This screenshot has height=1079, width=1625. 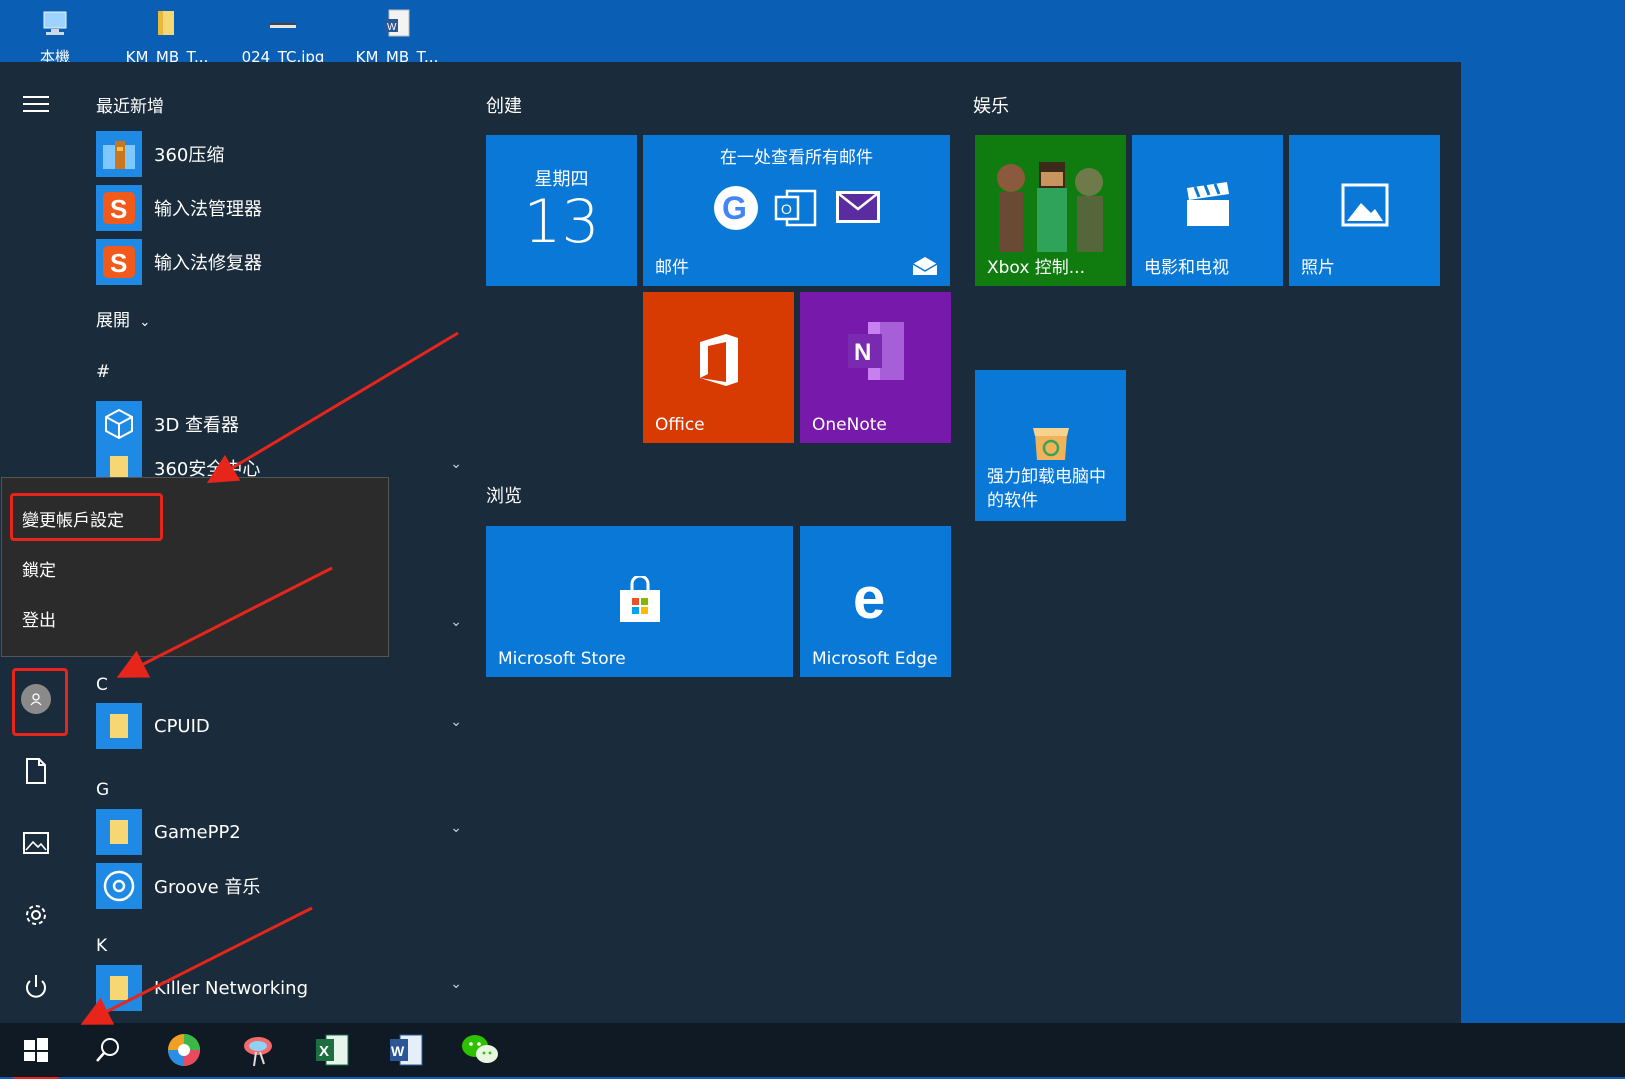 I want to click on windows-start-icon, so click(x=36, y=1050).